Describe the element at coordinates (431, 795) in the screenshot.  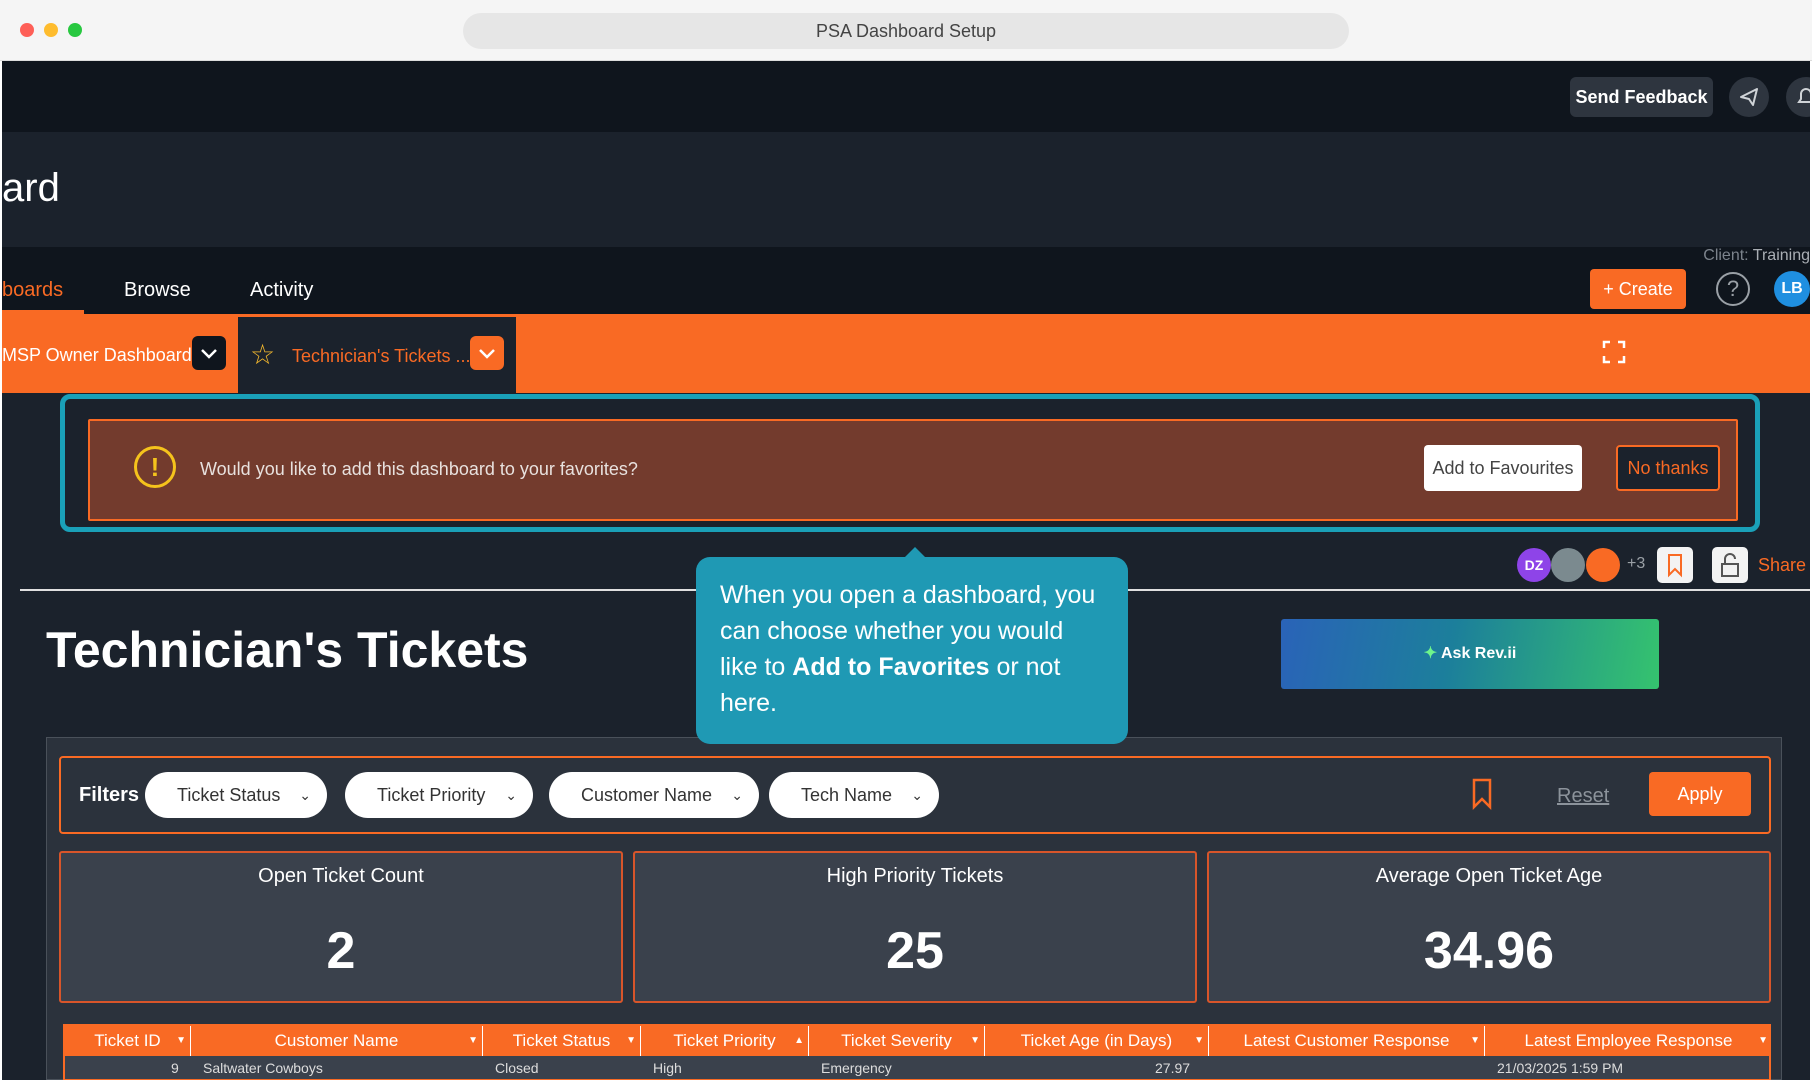
I see `filter-label: Ticket Priority` at that location.